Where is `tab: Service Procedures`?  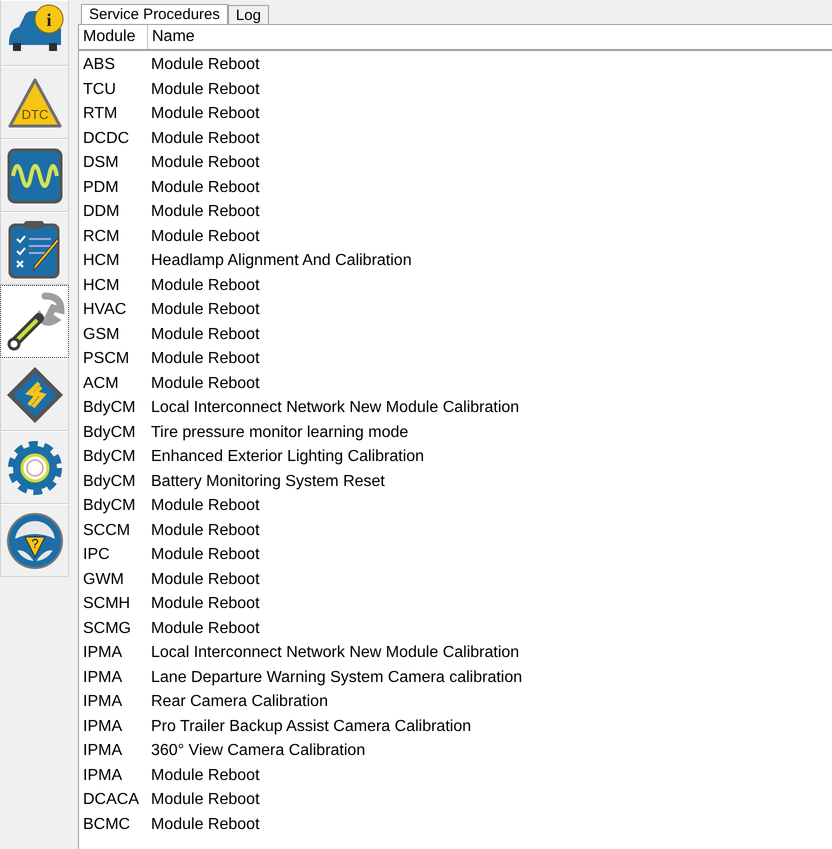 tab: Service Procedures is located at coordinates (154, 14).